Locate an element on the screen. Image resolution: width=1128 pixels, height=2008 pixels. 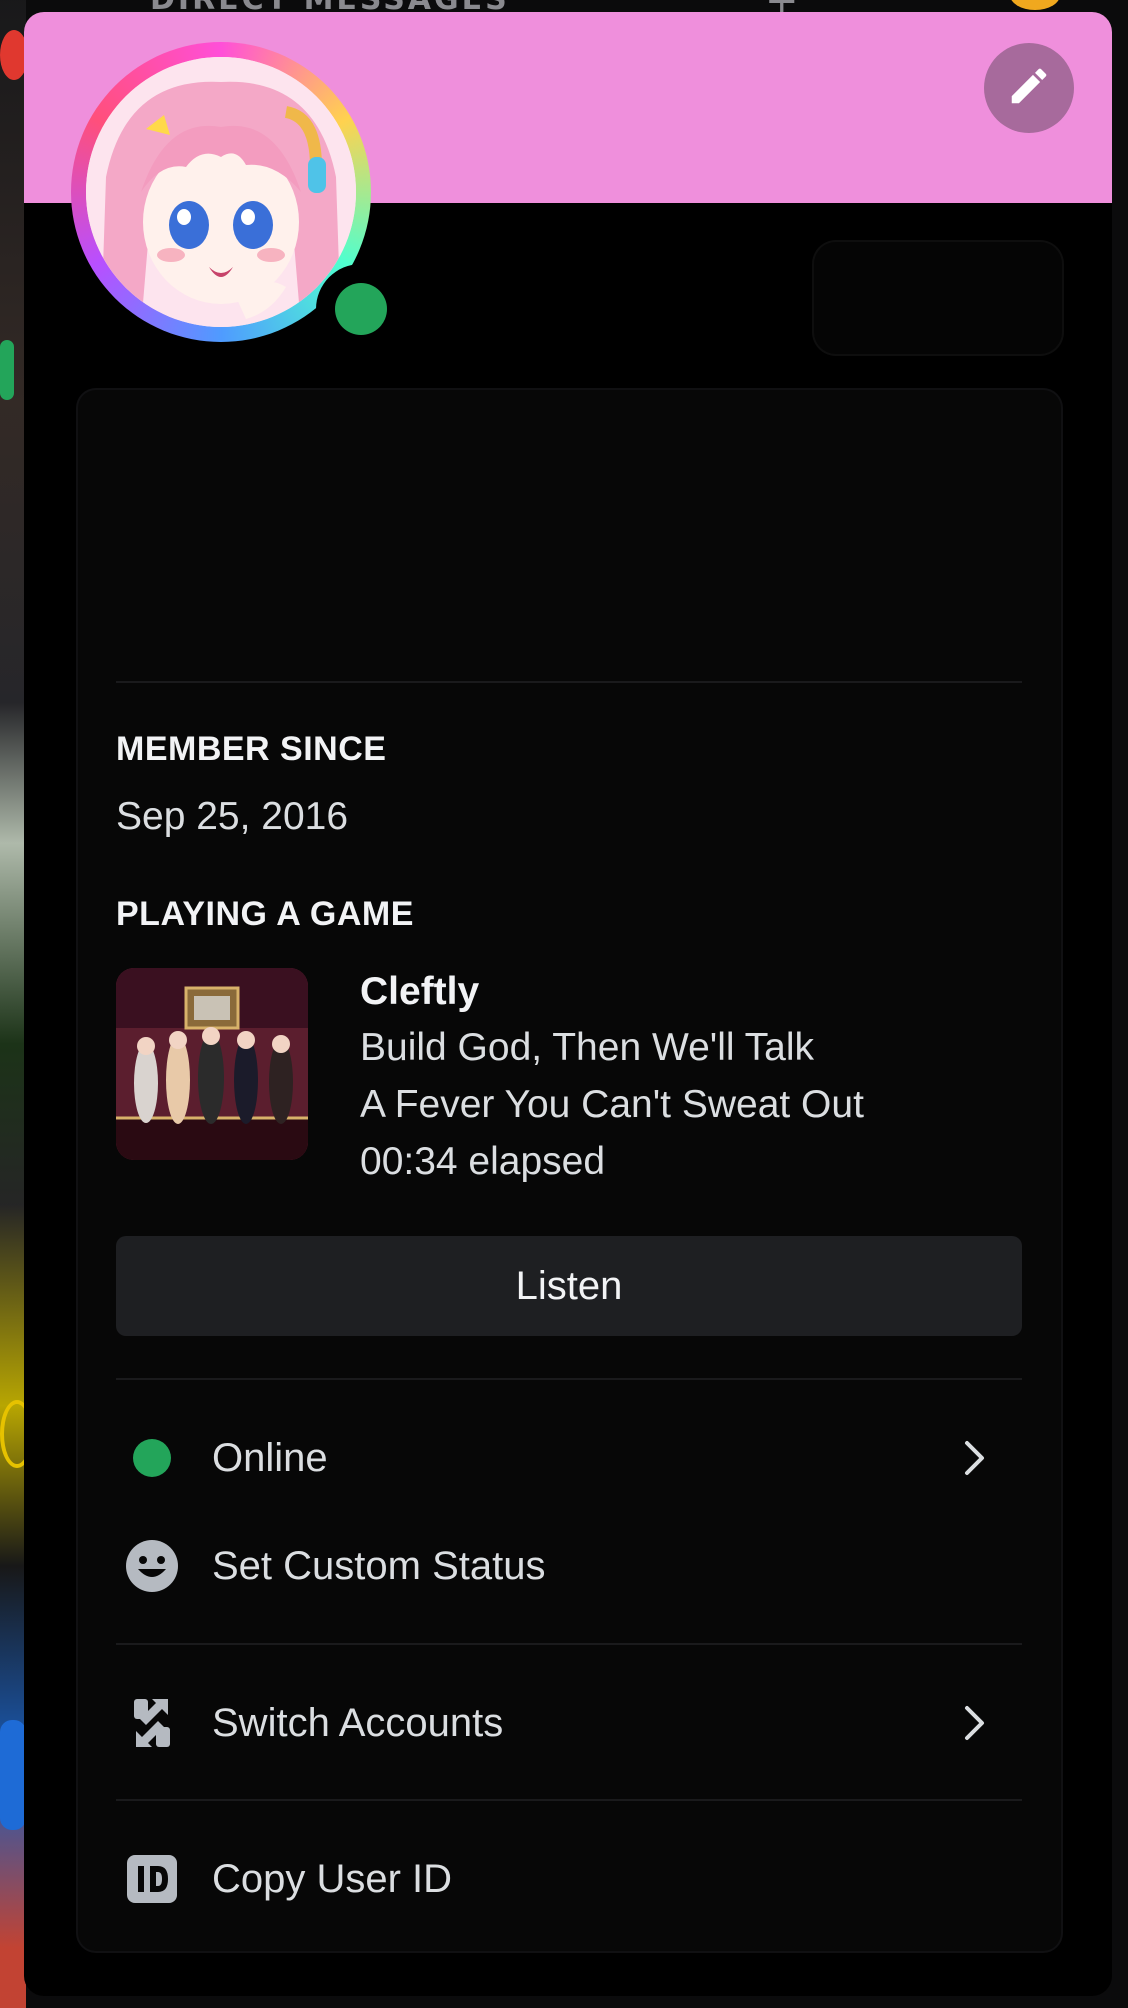
switch-accounts-menu-item: Switch Accounts is located at coordinates (569, 1723).